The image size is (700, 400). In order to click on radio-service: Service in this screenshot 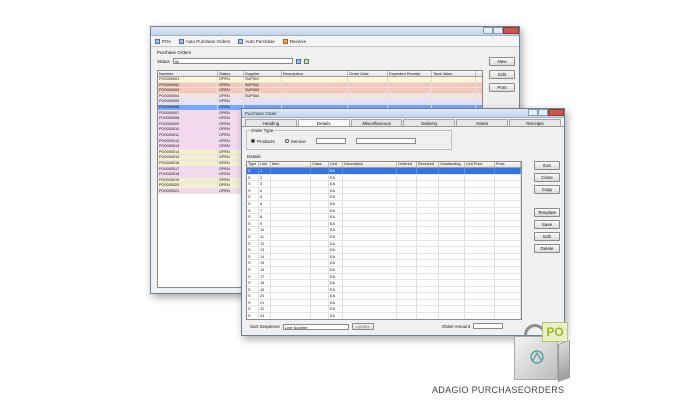, I will do `click(295, 141)`.